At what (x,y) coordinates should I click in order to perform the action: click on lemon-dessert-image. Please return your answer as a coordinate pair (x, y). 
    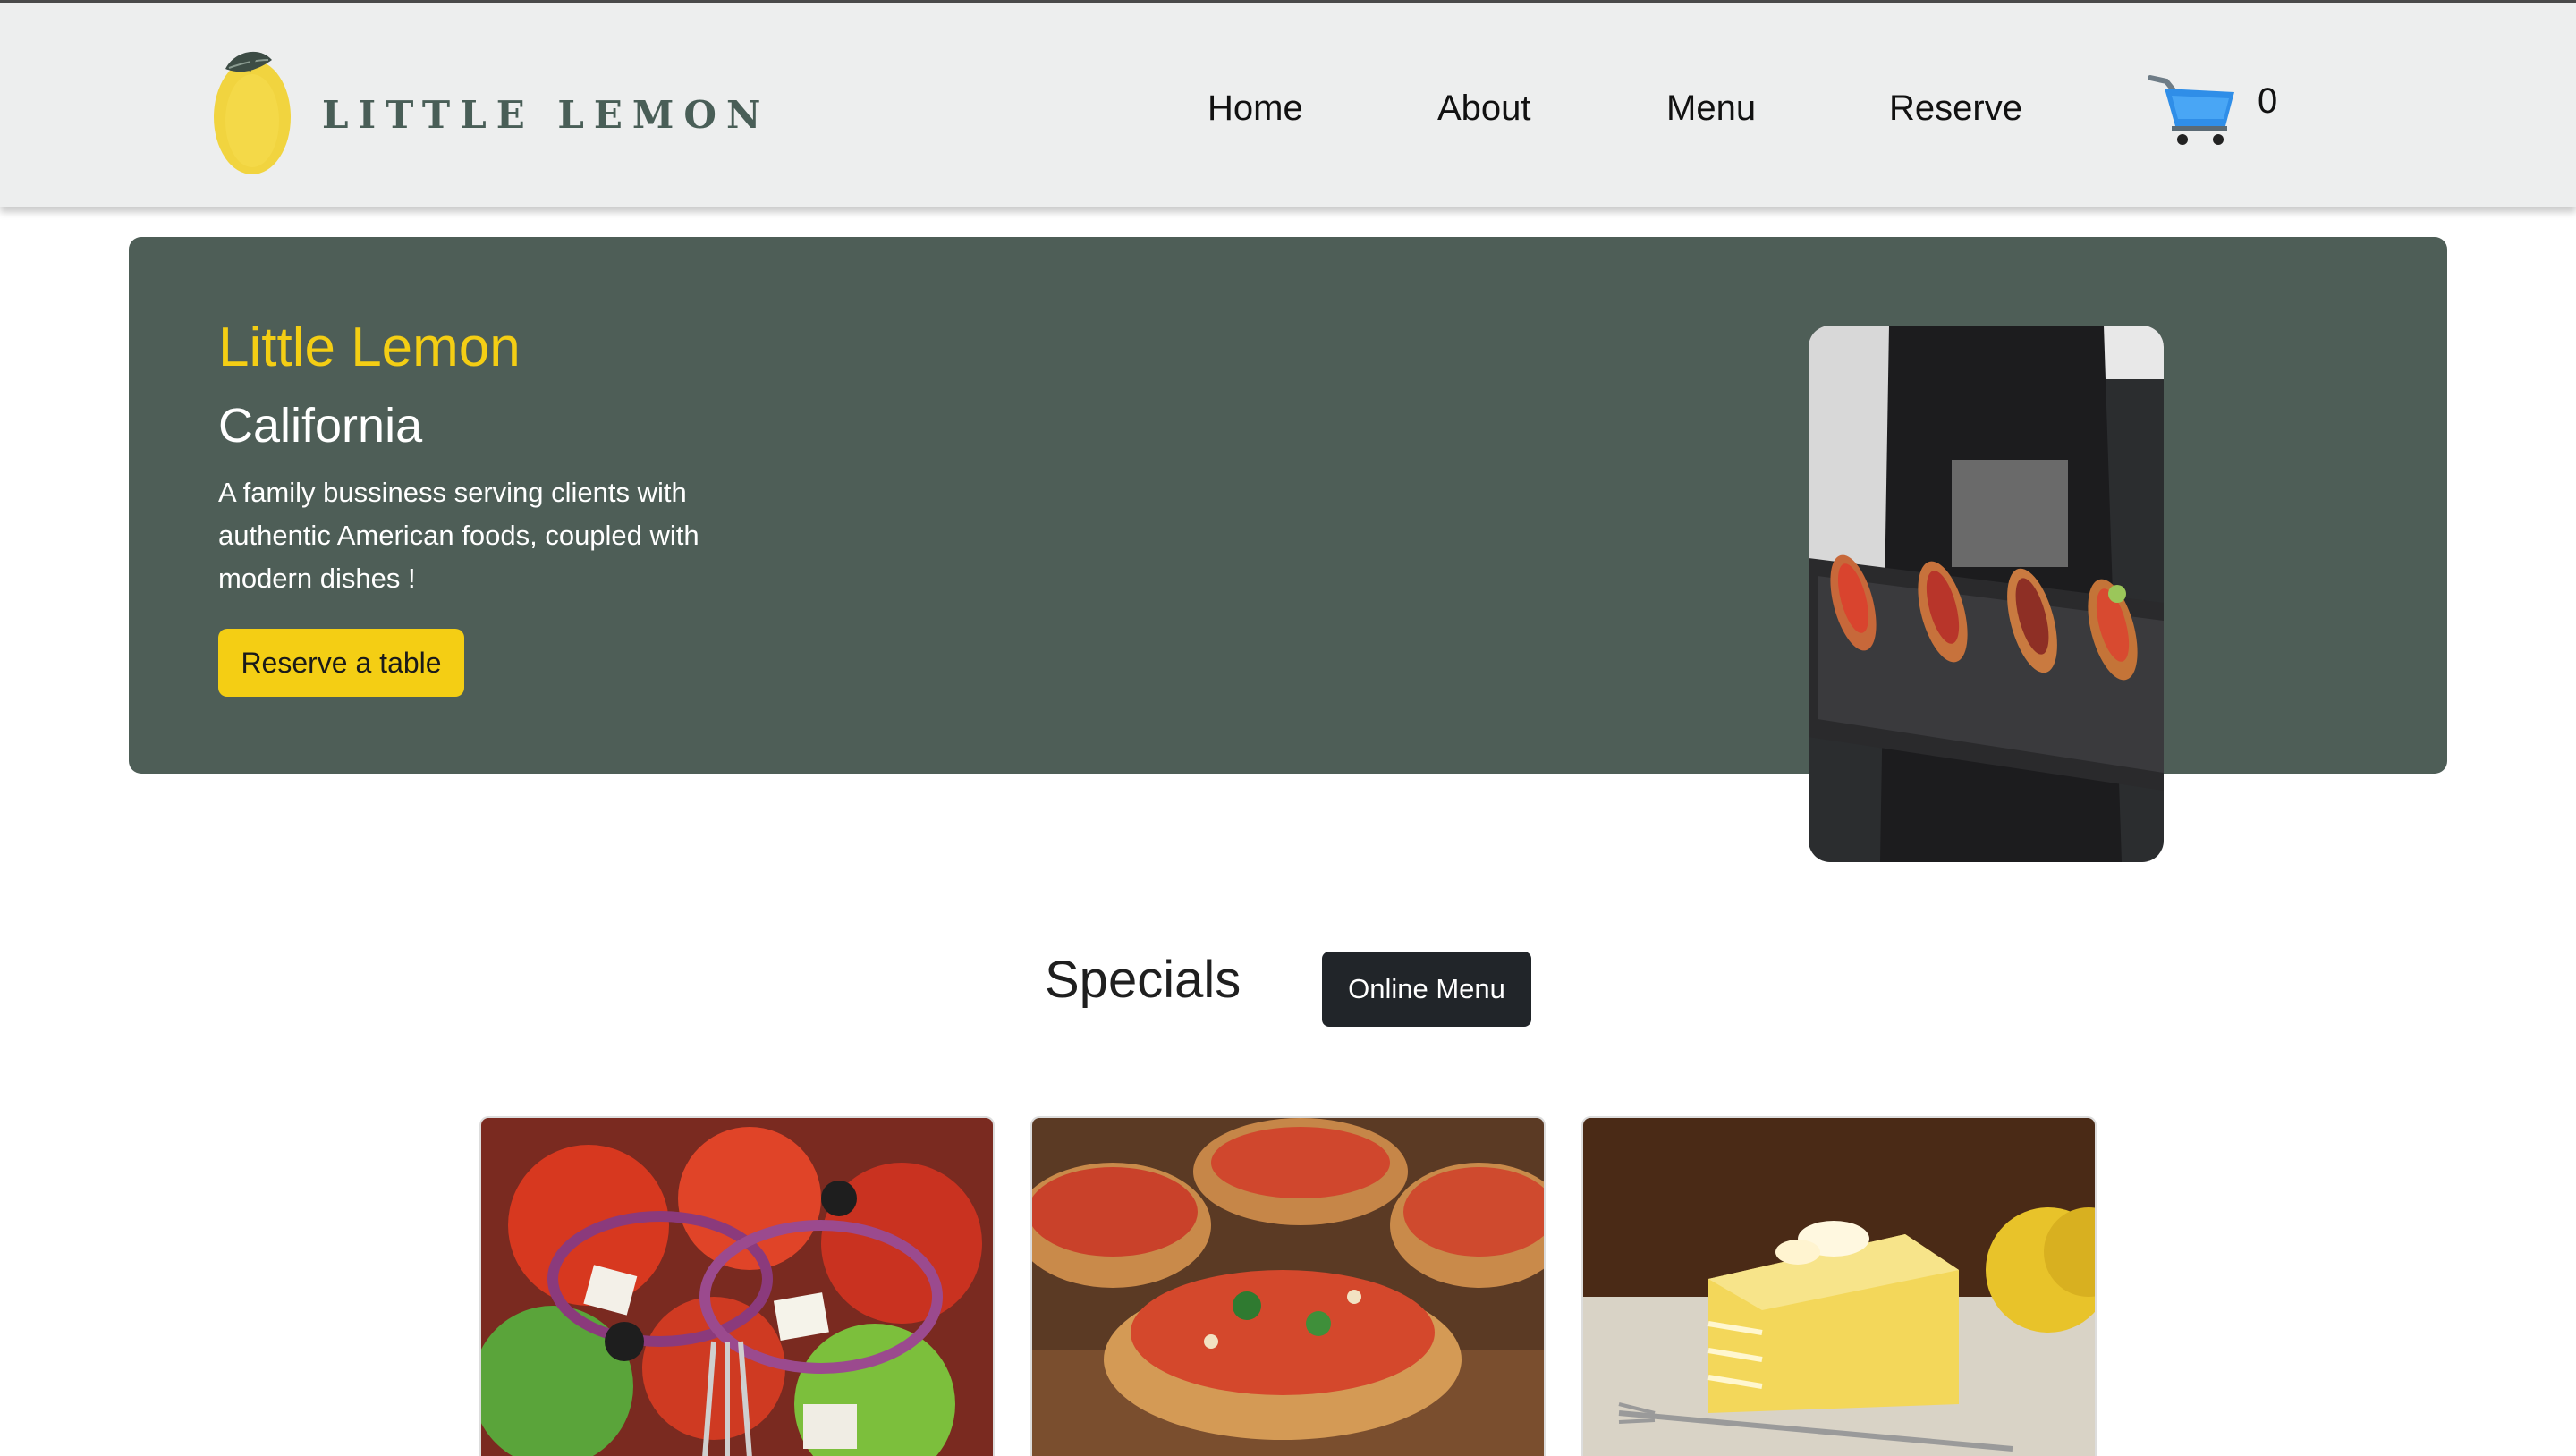
    Looking at the image, I should click on (1839, 1287).